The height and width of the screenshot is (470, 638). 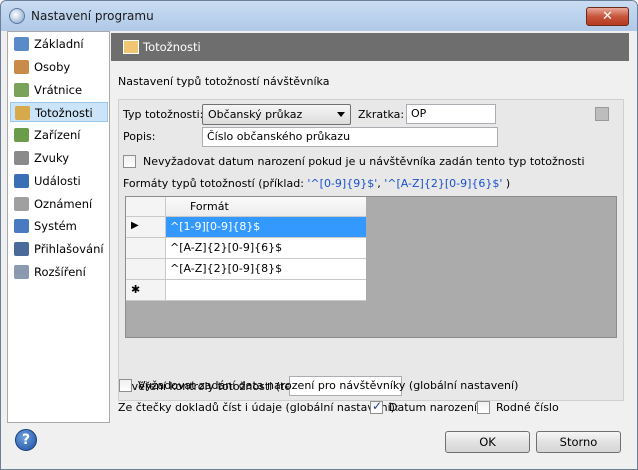 I want to click on require-birthdate-checkbox, so click(x=125, y=385).